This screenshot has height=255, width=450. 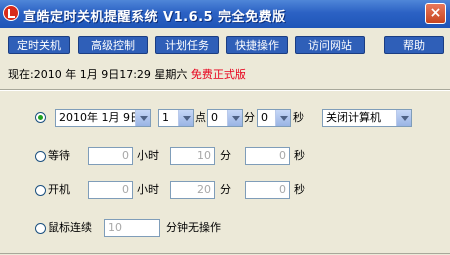 I want to click on boot-radio, so click(x=40, y=190).